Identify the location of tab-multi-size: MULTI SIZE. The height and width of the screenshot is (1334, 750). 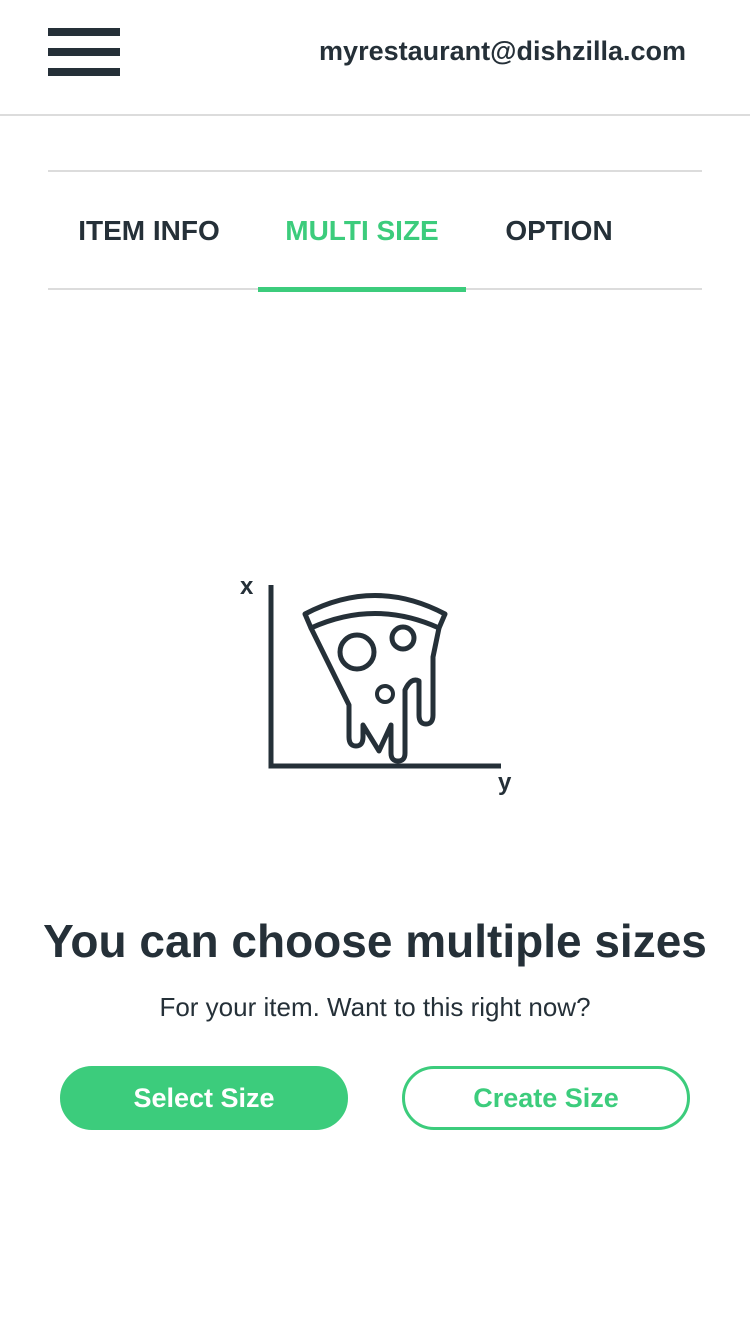
(362, 232).